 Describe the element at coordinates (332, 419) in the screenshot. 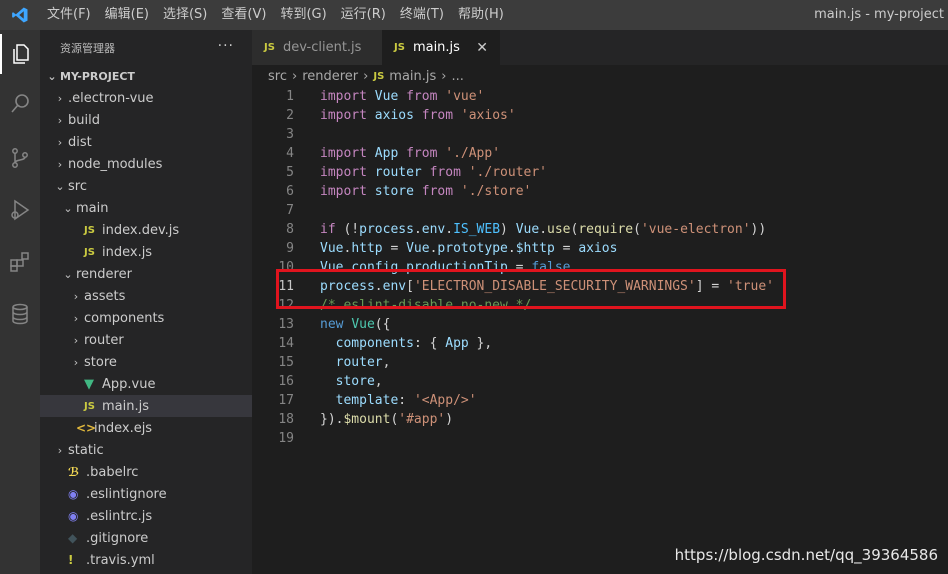

I see `code-token: }).` at that location.